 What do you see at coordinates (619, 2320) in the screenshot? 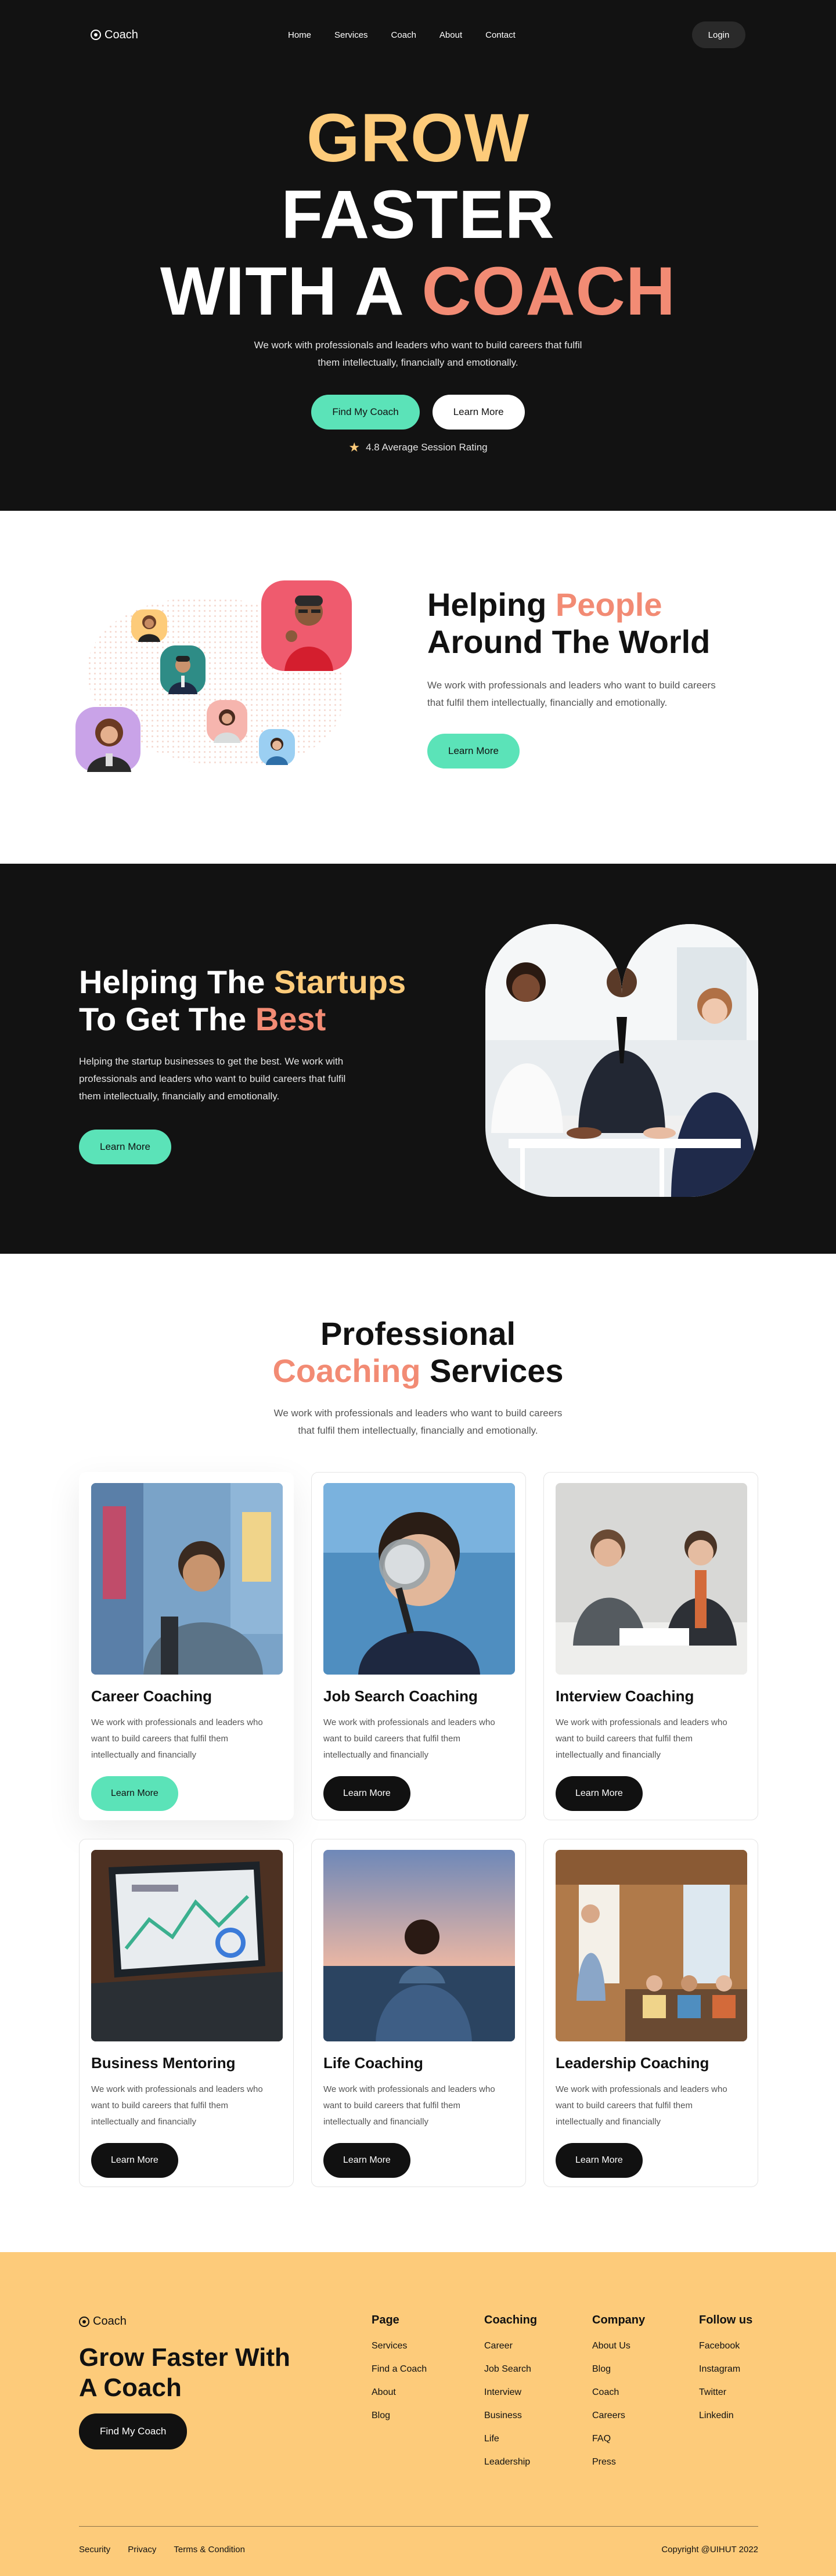
I see `footer-column-heading: Company` at bounding box center [619, 2320].